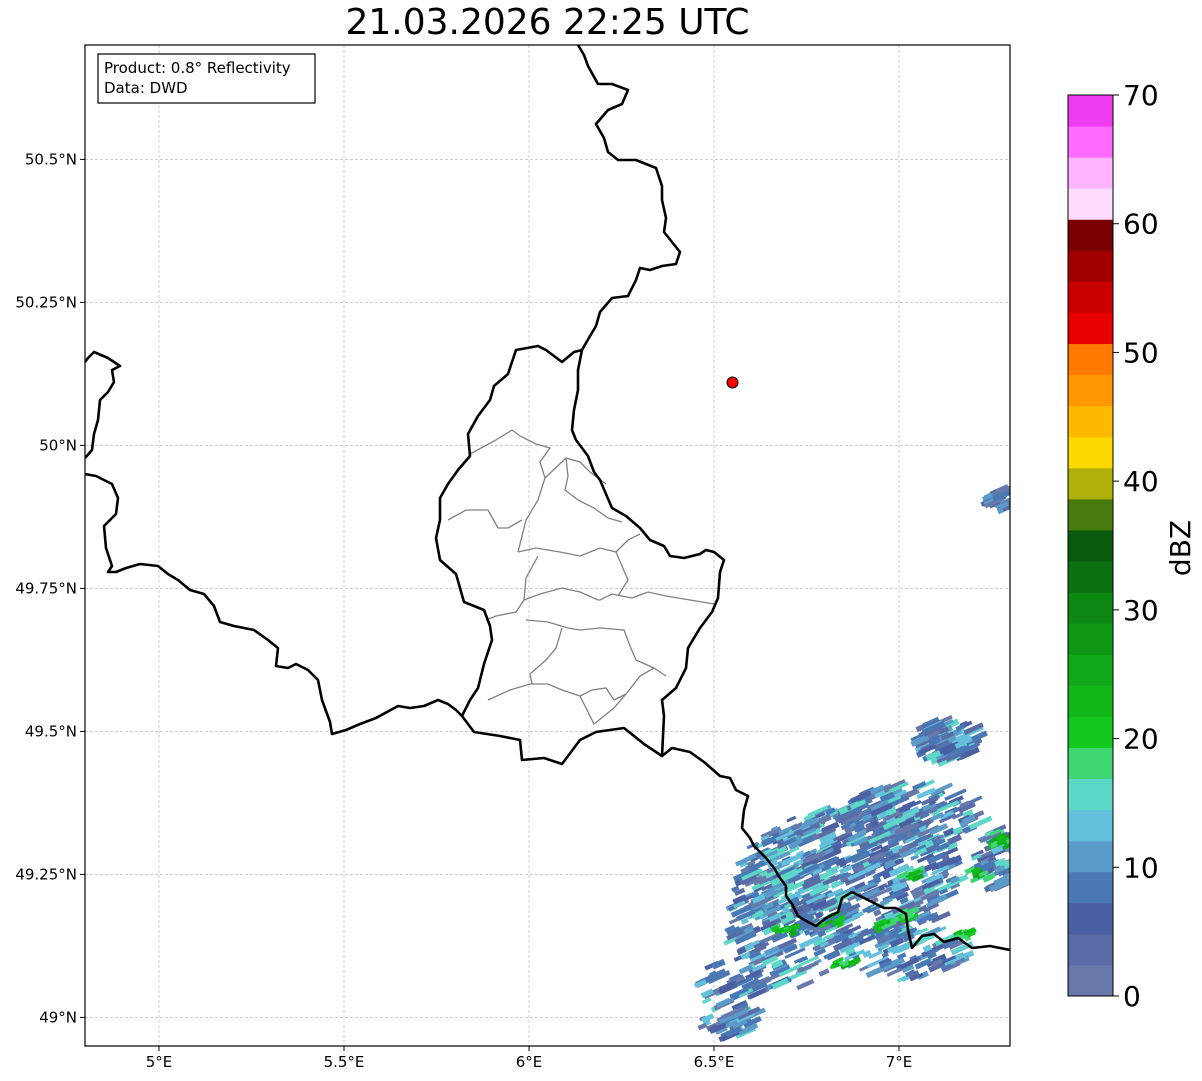 Image resolution: width=1202 pixels, height=1081 pixels. I want to click on echo-cell-strong, so click(1008, 834).